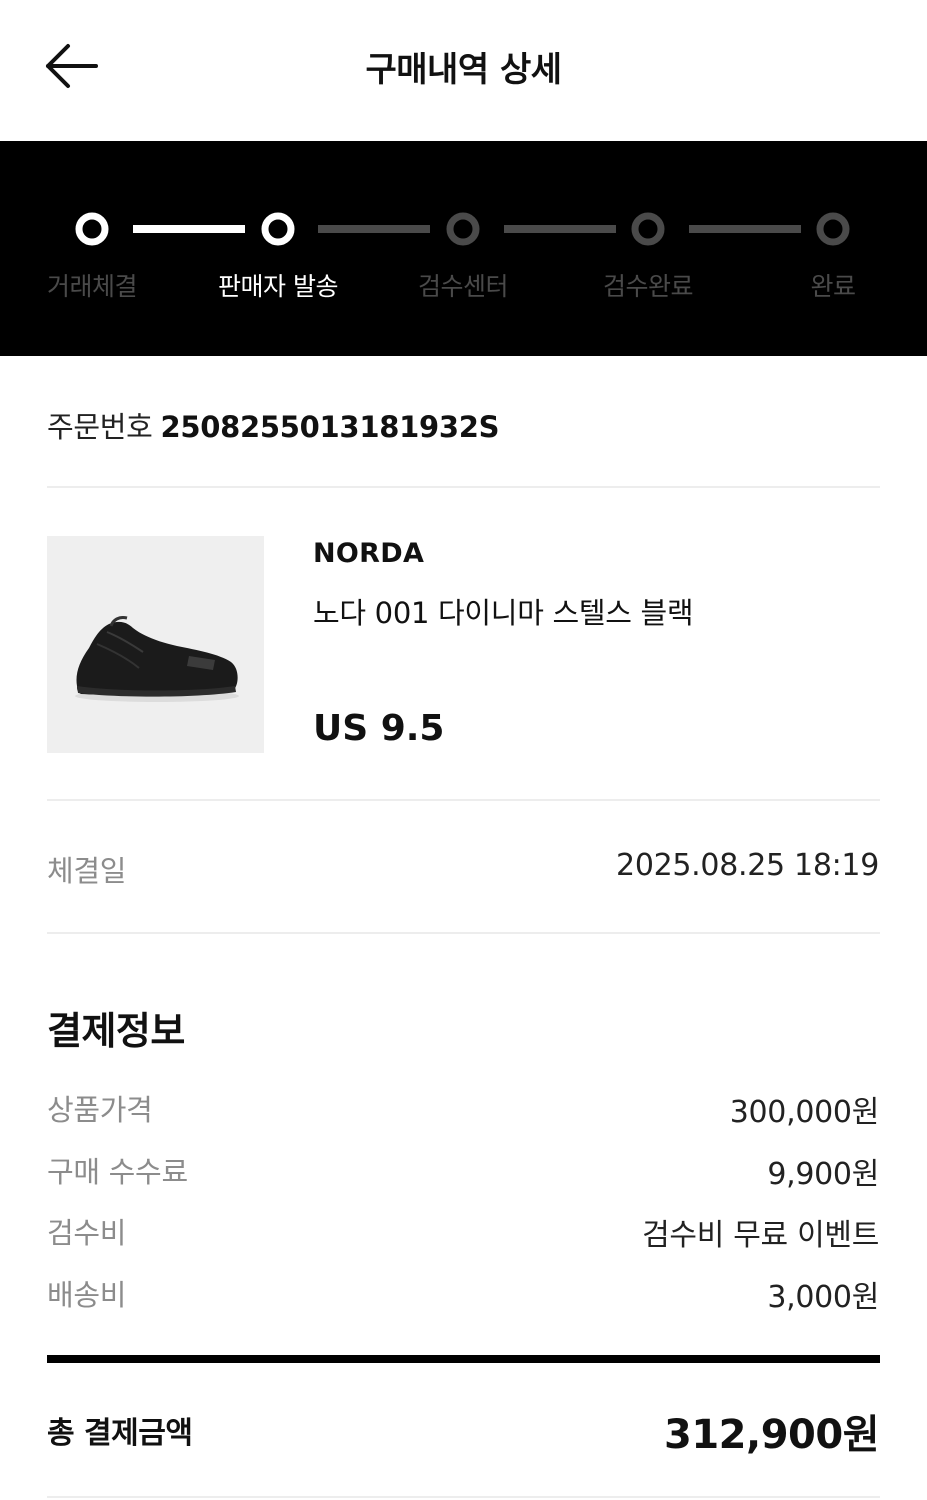 The height and width of the screenshot is (1500, 927). I want to click on total-divider, so click(463, 1359).